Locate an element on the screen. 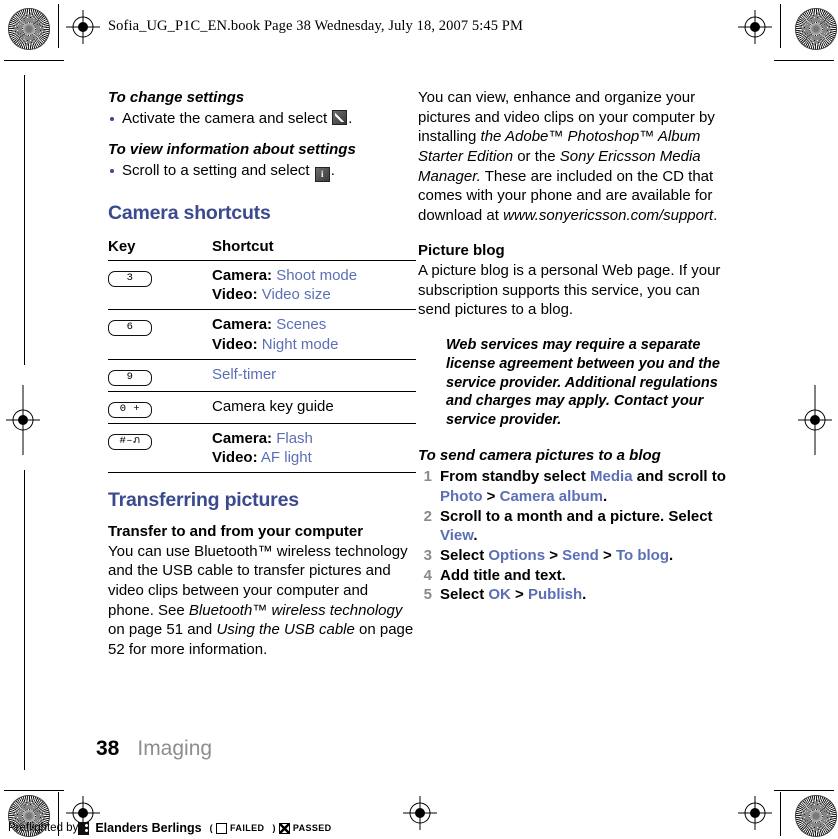  step-number: 2 is located at coordinates (427, 516).